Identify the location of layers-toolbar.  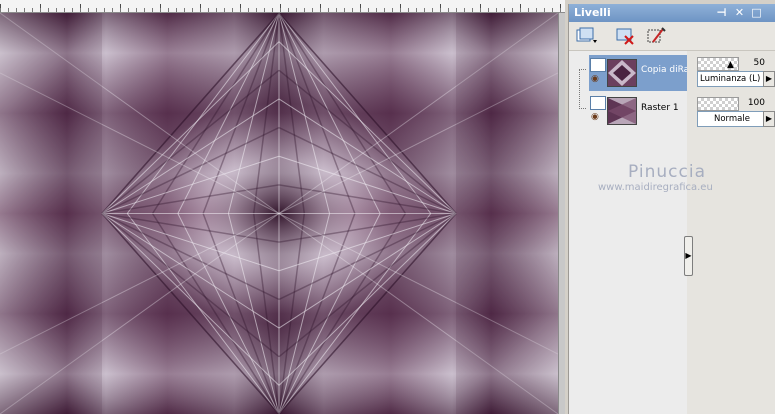
(672, 36).